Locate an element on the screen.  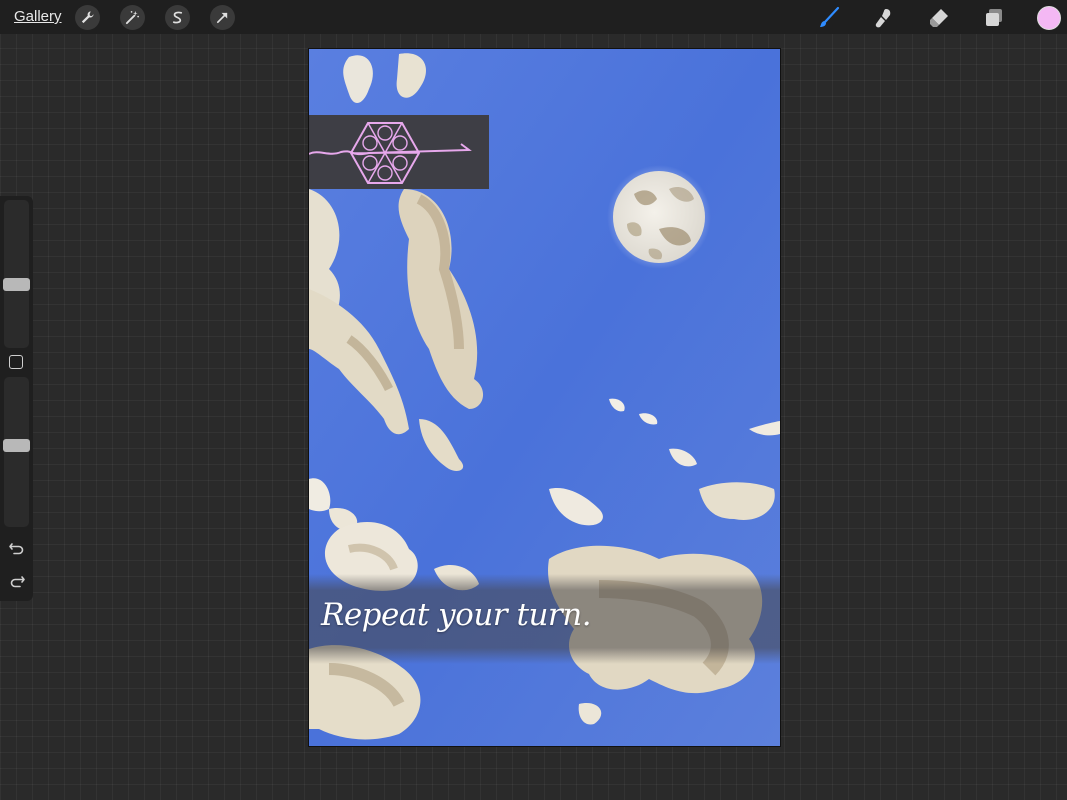
actions-button is located at coordinates (87, 17).